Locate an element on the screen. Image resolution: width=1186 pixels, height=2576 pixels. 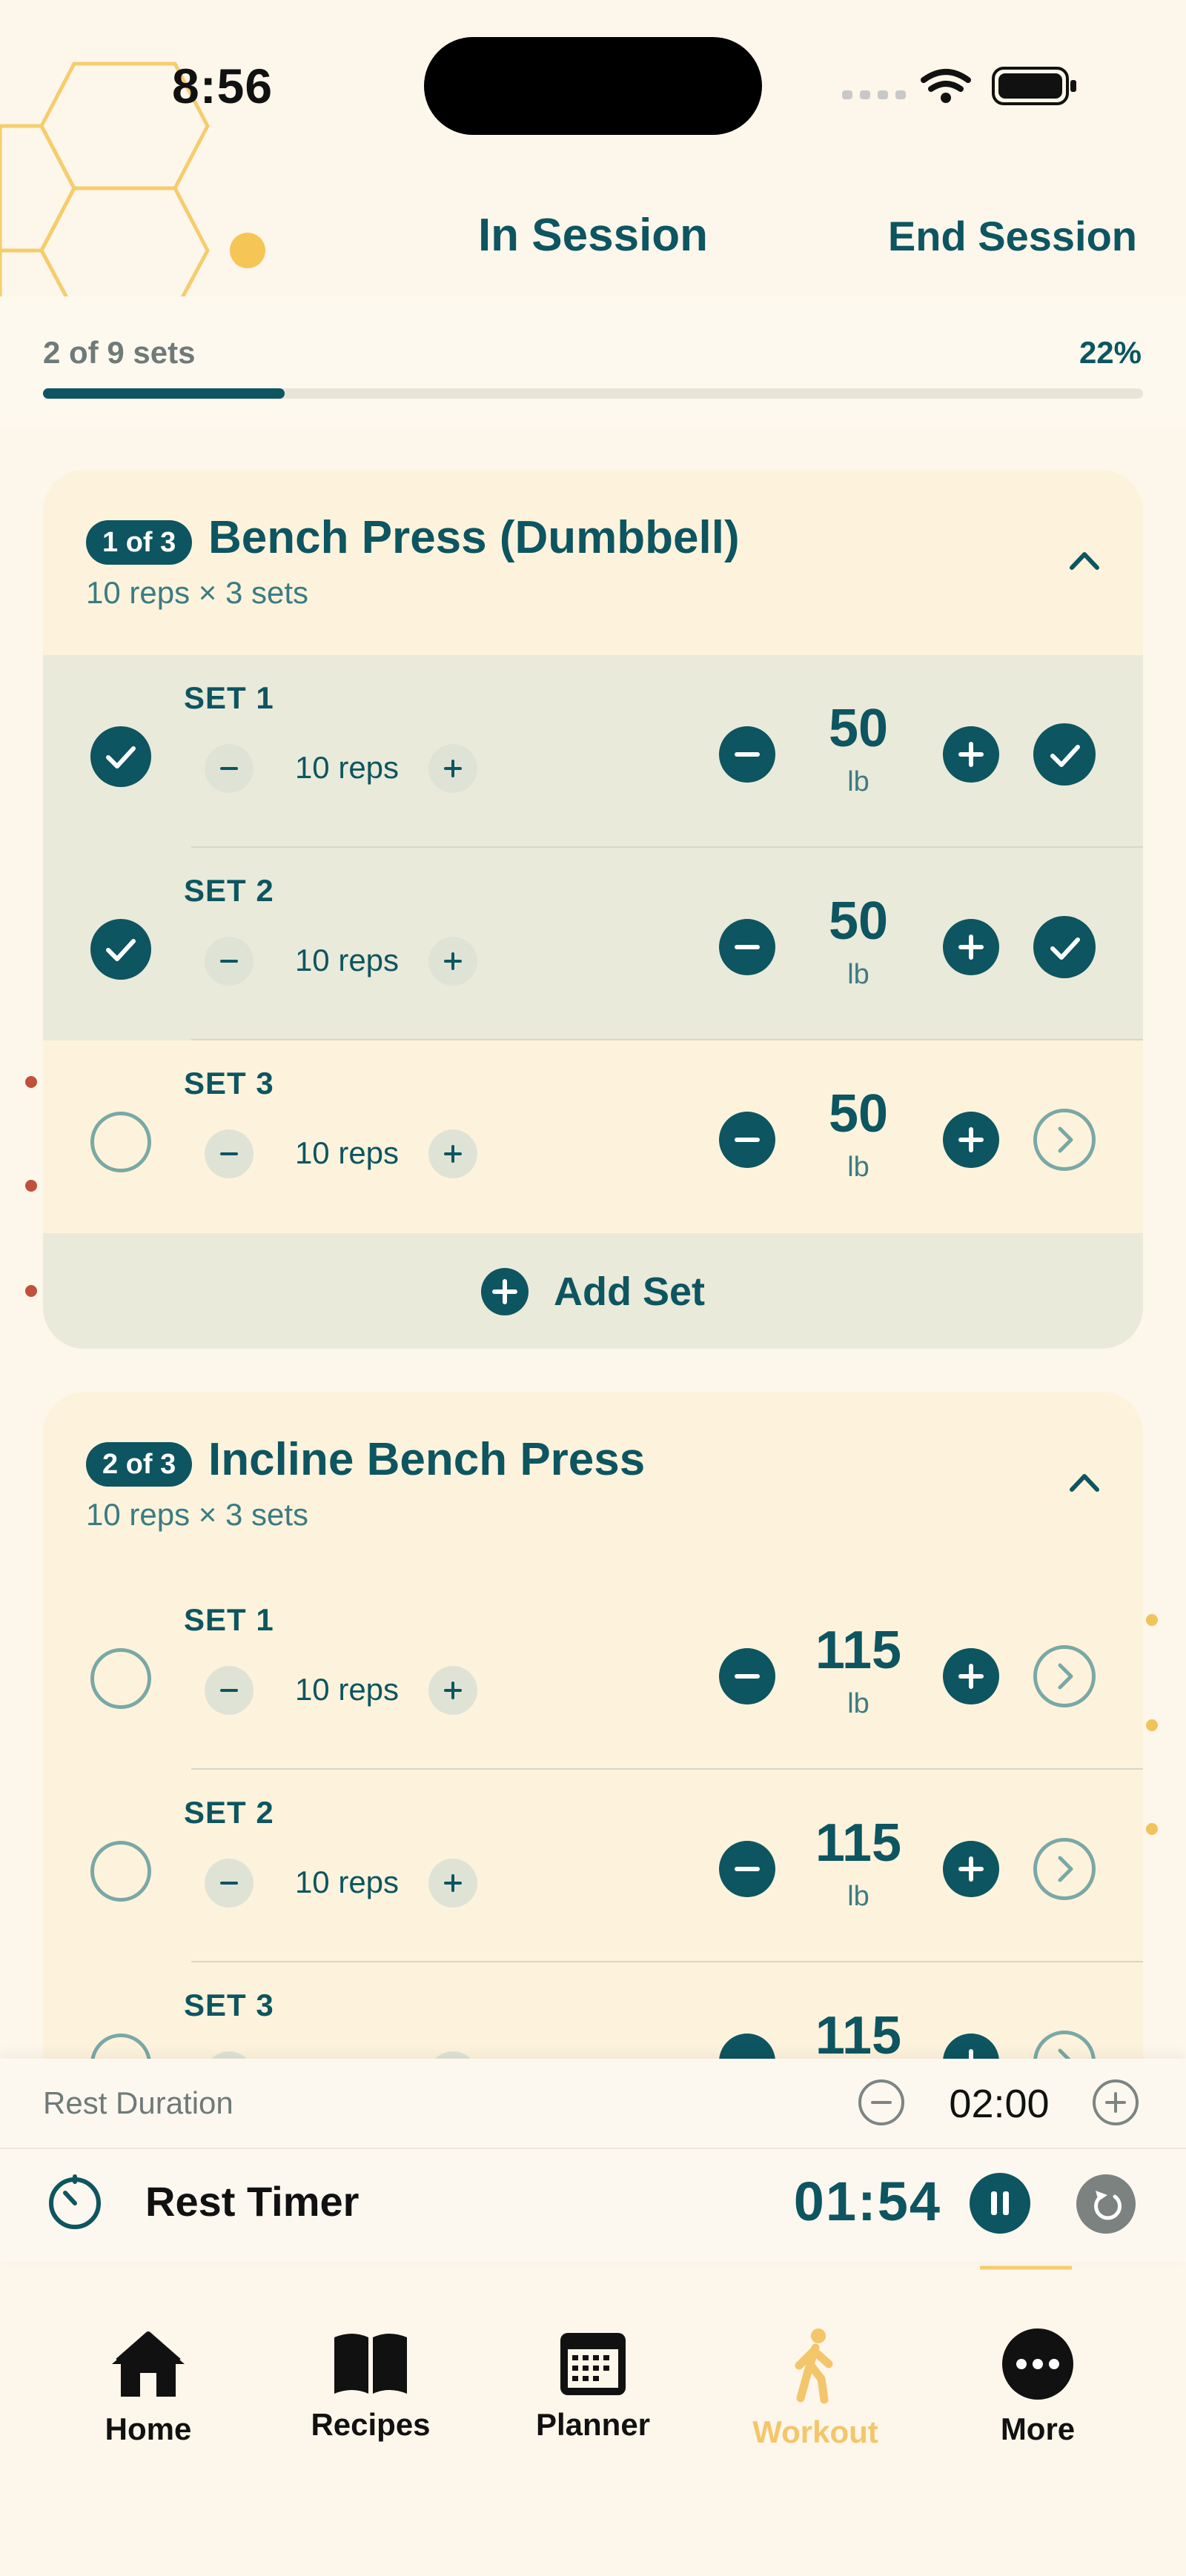
rest-duration-value: 02:00 is located at coordinates (999, 2104).